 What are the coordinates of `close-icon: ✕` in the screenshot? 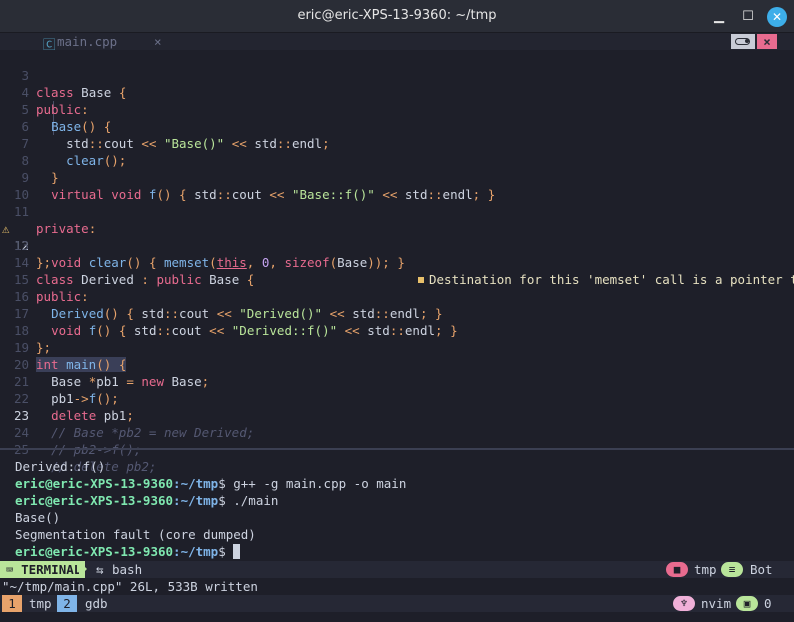 It's located at (777, 17).